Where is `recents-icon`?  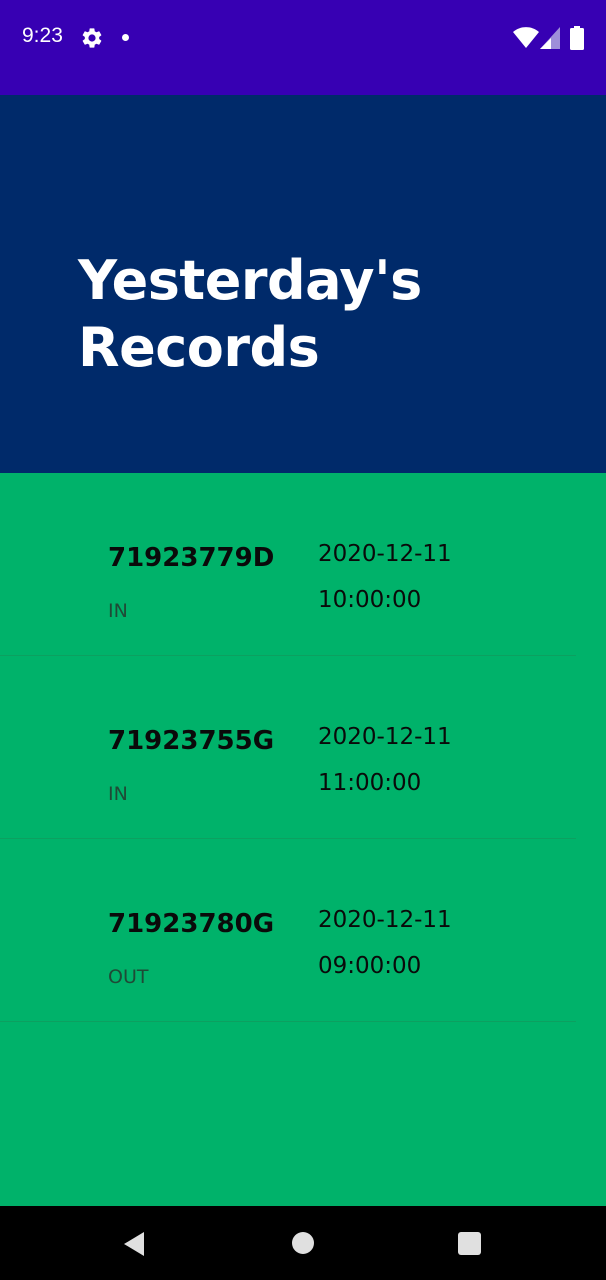
recents-icon is located at coordinates (469, 1243).